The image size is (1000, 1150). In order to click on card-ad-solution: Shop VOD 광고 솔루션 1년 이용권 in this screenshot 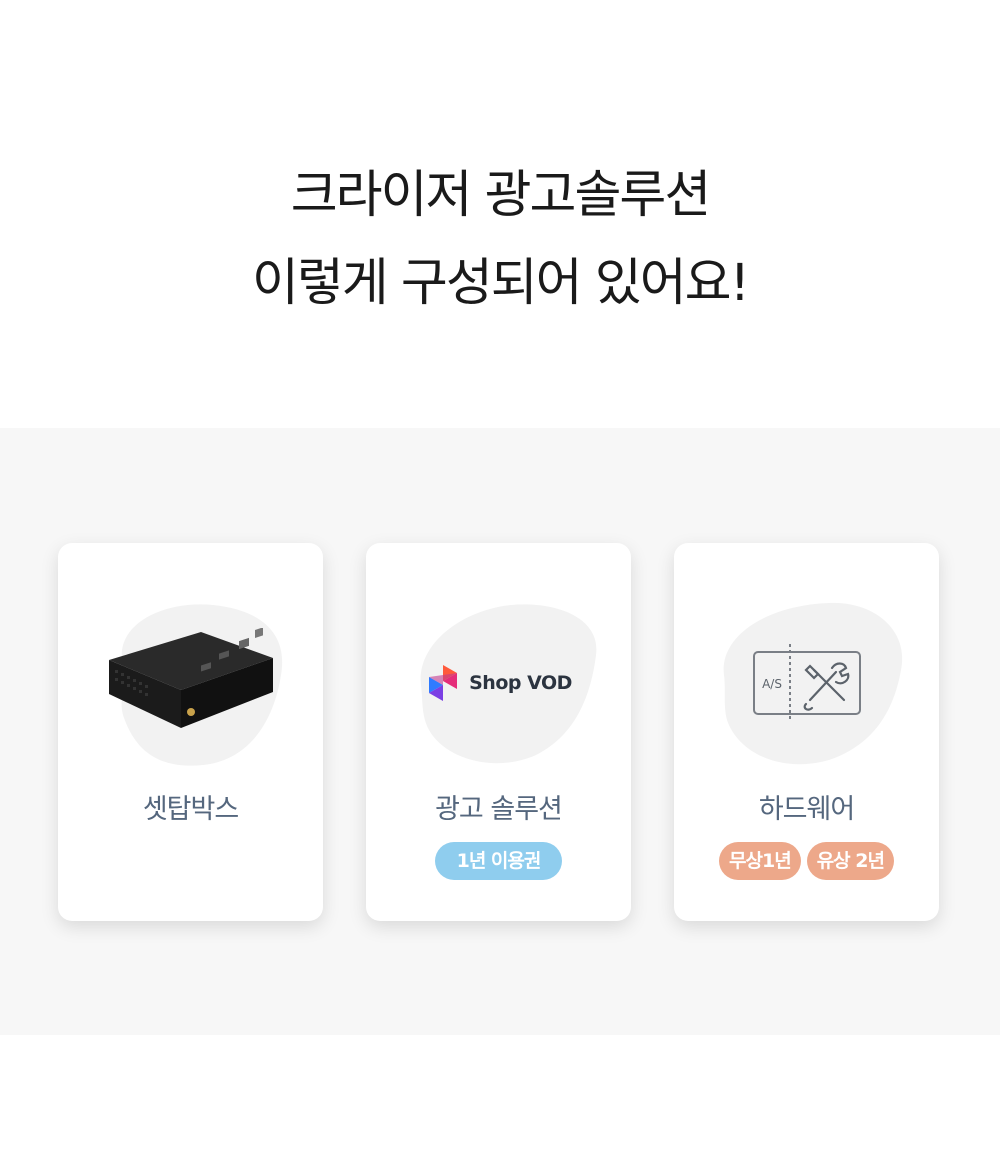, I will do `click(498, 732)`.